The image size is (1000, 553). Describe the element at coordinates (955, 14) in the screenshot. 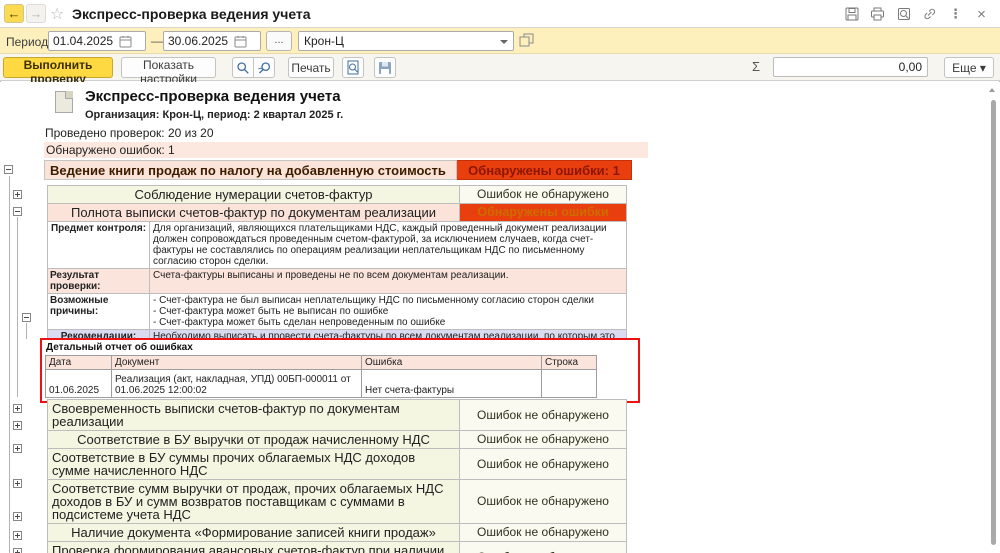

I see `more-menu-icon: ⋮` at that location.